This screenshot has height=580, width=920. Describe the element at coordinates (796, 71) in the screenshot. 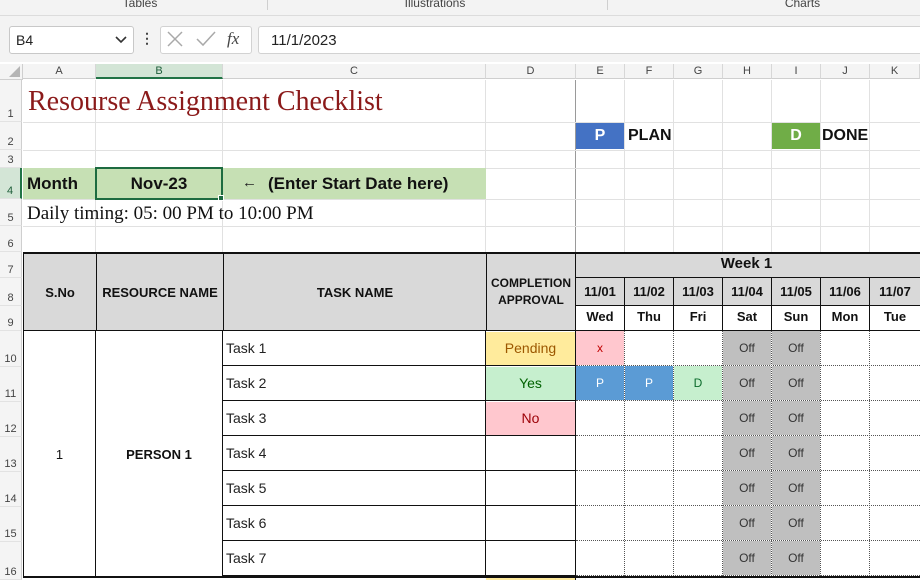

I see `column-header-i: I` at that location.